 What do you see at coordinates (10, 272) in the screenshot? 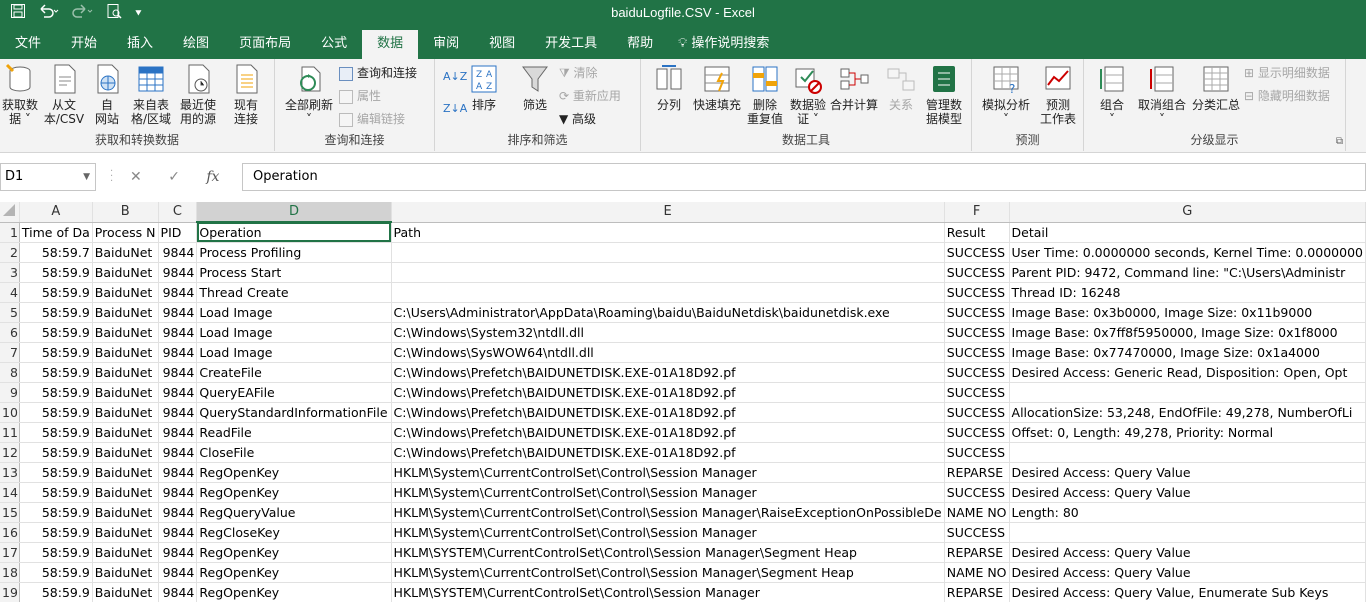
I see `row-header: 3` at bounding box center [10, 272].